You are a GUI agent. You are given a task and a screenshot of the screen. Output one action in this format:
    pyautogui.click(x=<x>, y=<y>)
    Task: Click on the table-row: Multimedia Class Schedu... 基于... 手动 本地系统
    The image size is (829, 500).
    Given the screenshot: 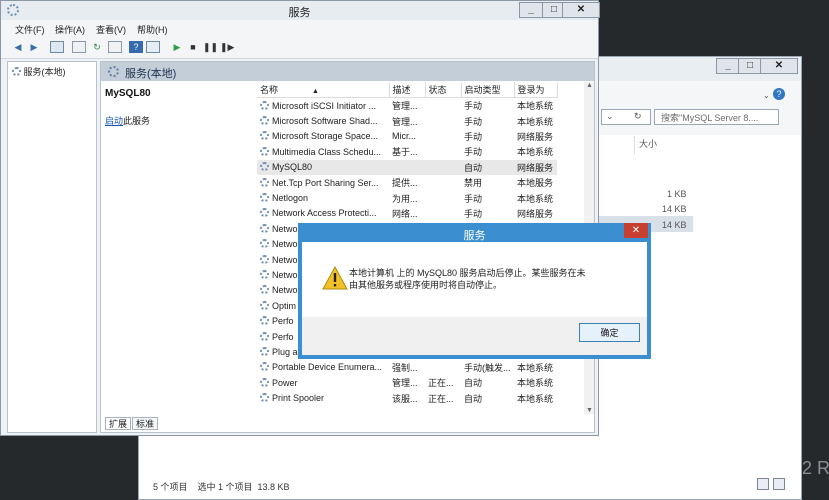 What is the action you would take?
    pyautogui.click(x=407, y=151)
    